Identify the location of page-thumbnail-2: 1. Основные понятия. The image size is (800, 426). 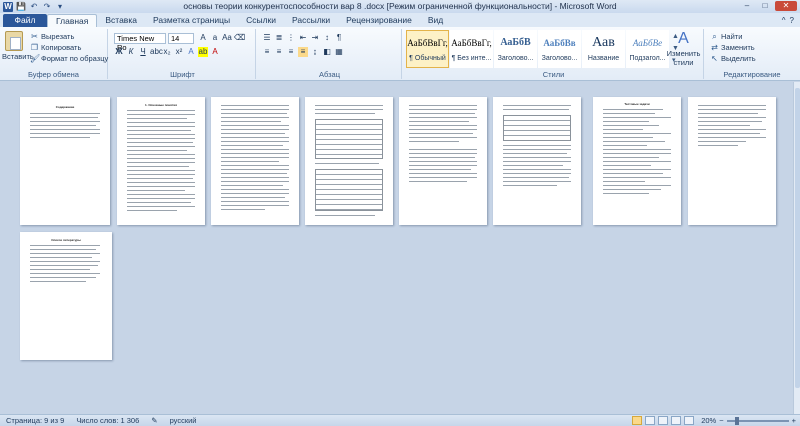
(161, 161).